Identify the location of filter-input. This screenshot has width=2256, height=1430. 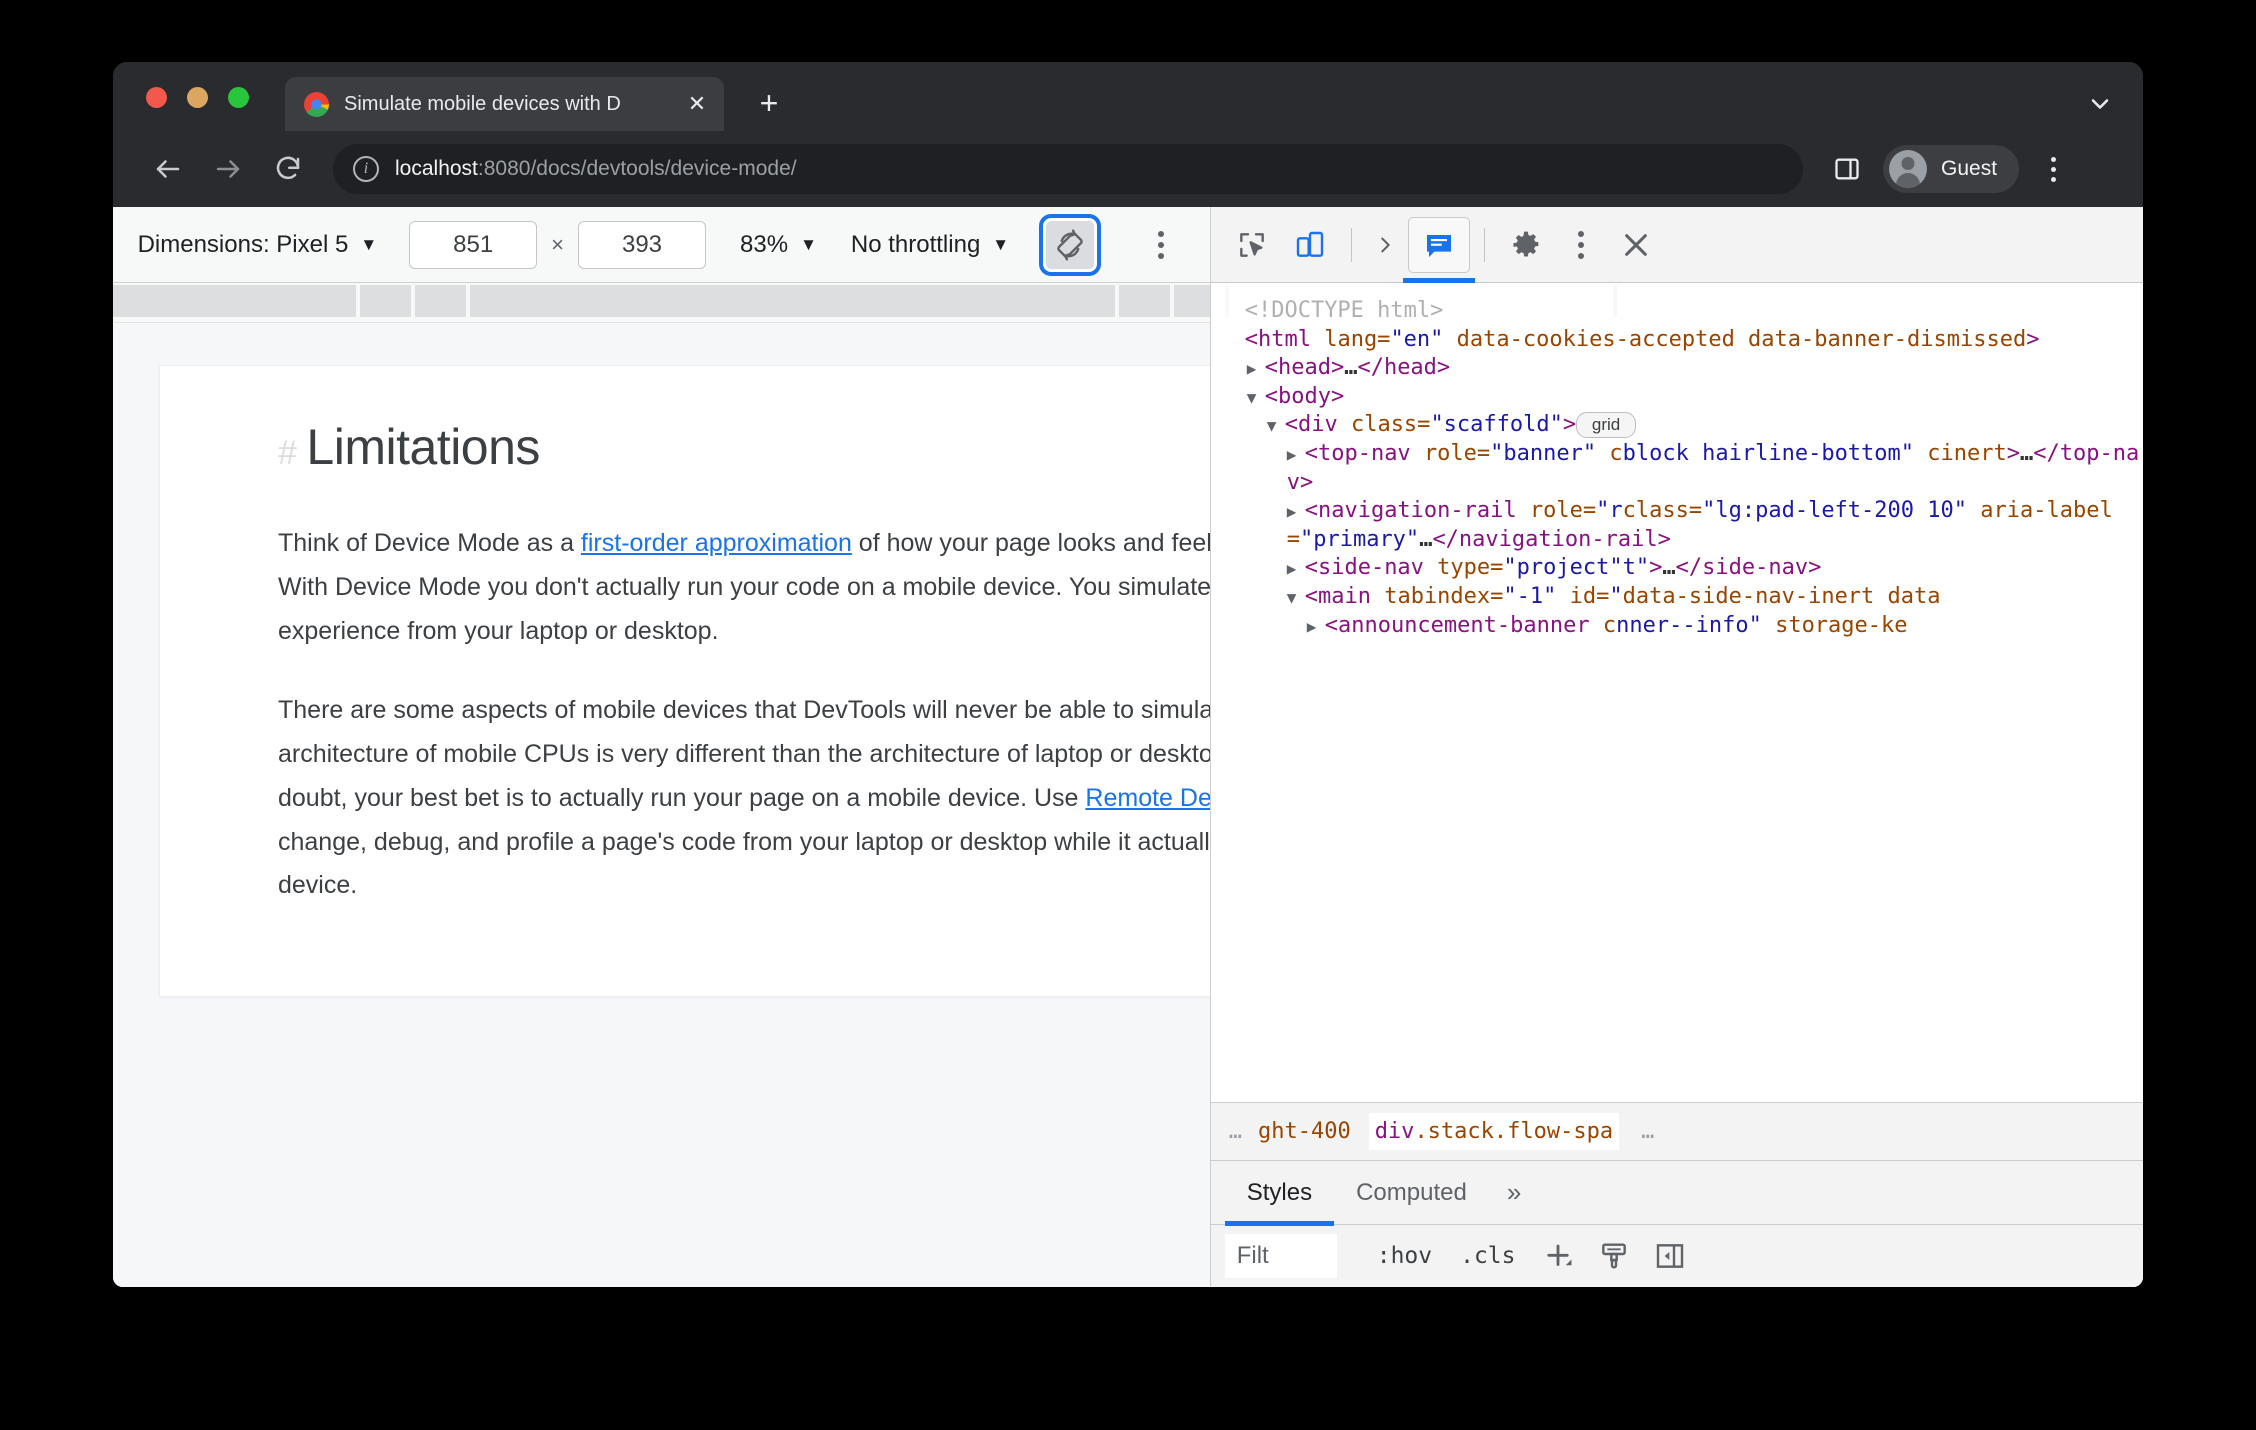
(1280, 1256).